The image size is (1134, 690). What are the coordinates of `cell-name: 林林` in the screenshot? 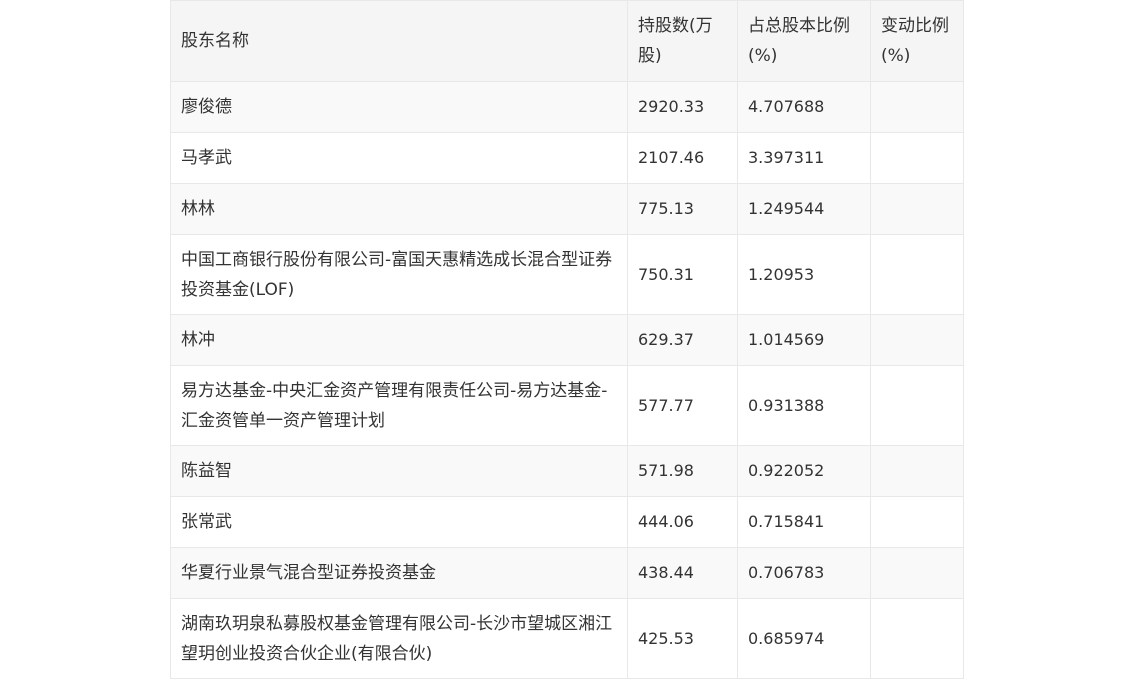 It's located at (399, 209).